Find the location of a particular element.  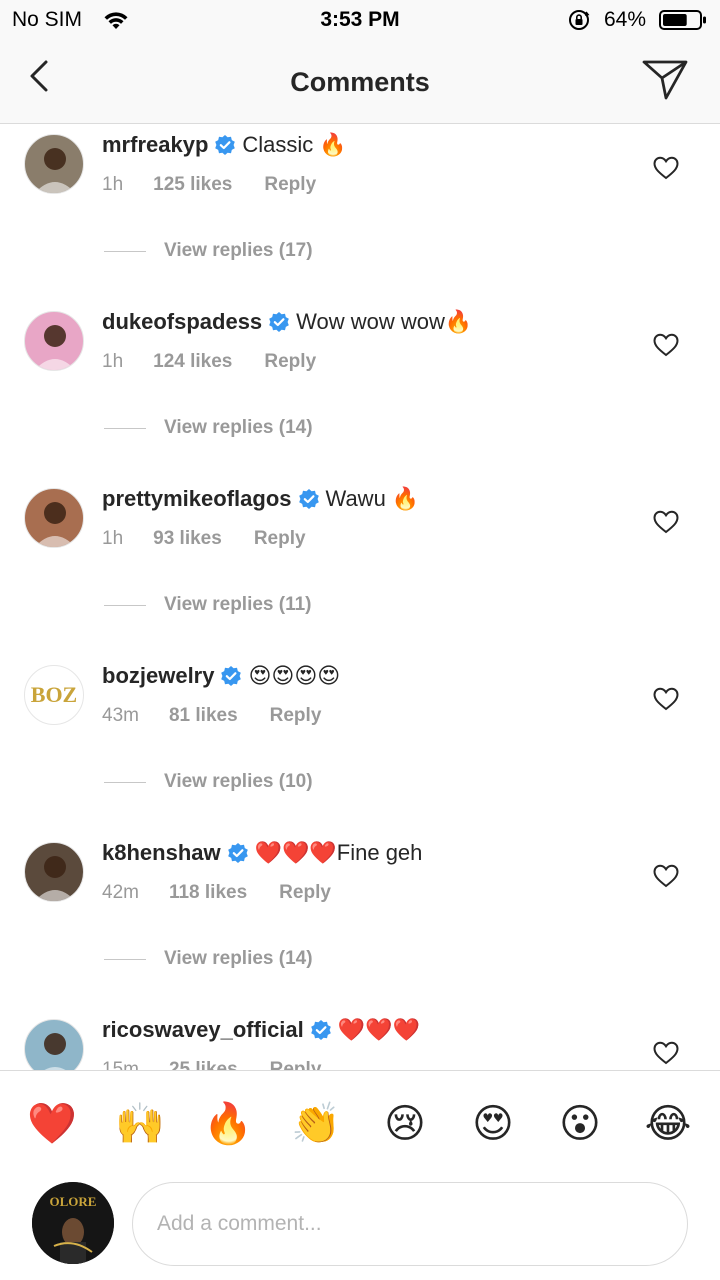

reaction-emoji-button: 😂 is located at coordinates (668, 1124).